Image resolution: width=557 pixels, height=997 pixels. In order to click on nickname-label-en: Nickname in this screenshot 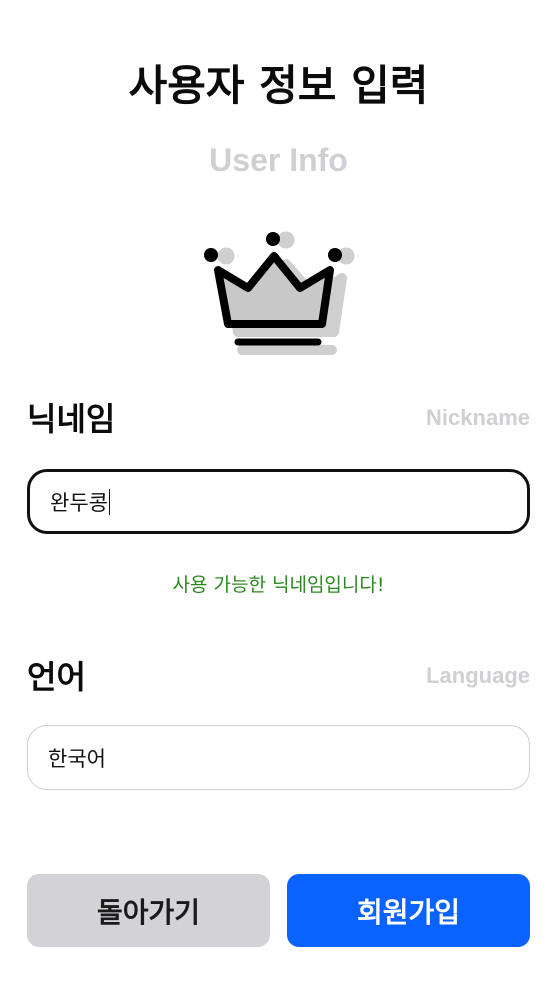, I will do `click(478, 417)`.